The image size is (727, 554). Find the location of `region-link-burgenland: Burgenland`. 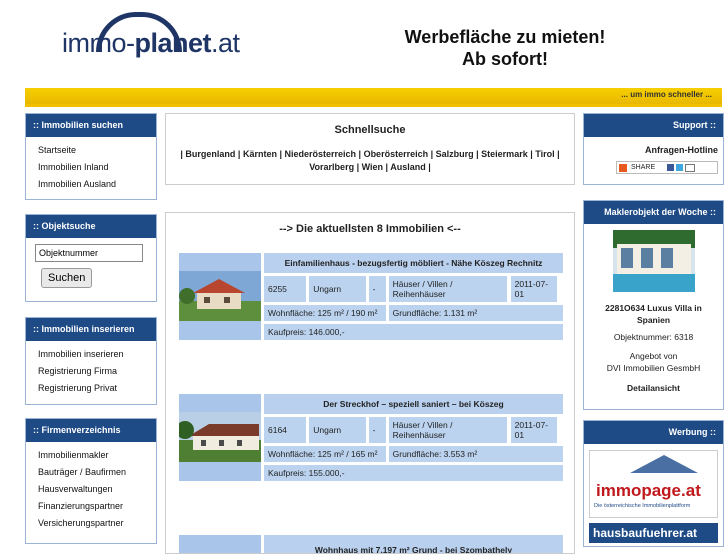

region-link-burgenland: Burgenland is located at coordinates (210, 154).